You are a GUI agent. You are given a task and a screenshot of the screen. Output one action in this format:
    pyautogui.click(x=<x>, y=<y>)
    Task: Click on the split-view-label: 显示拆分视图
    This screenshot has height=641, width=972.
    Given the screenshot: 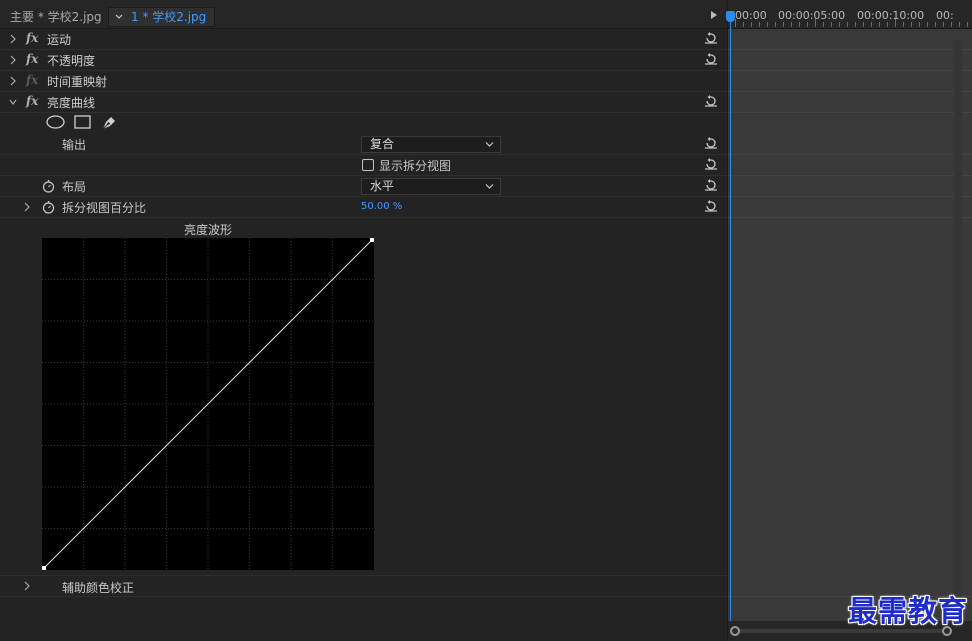 What is the action you would take?
    pyautogui.click(x=415, y=165)
    